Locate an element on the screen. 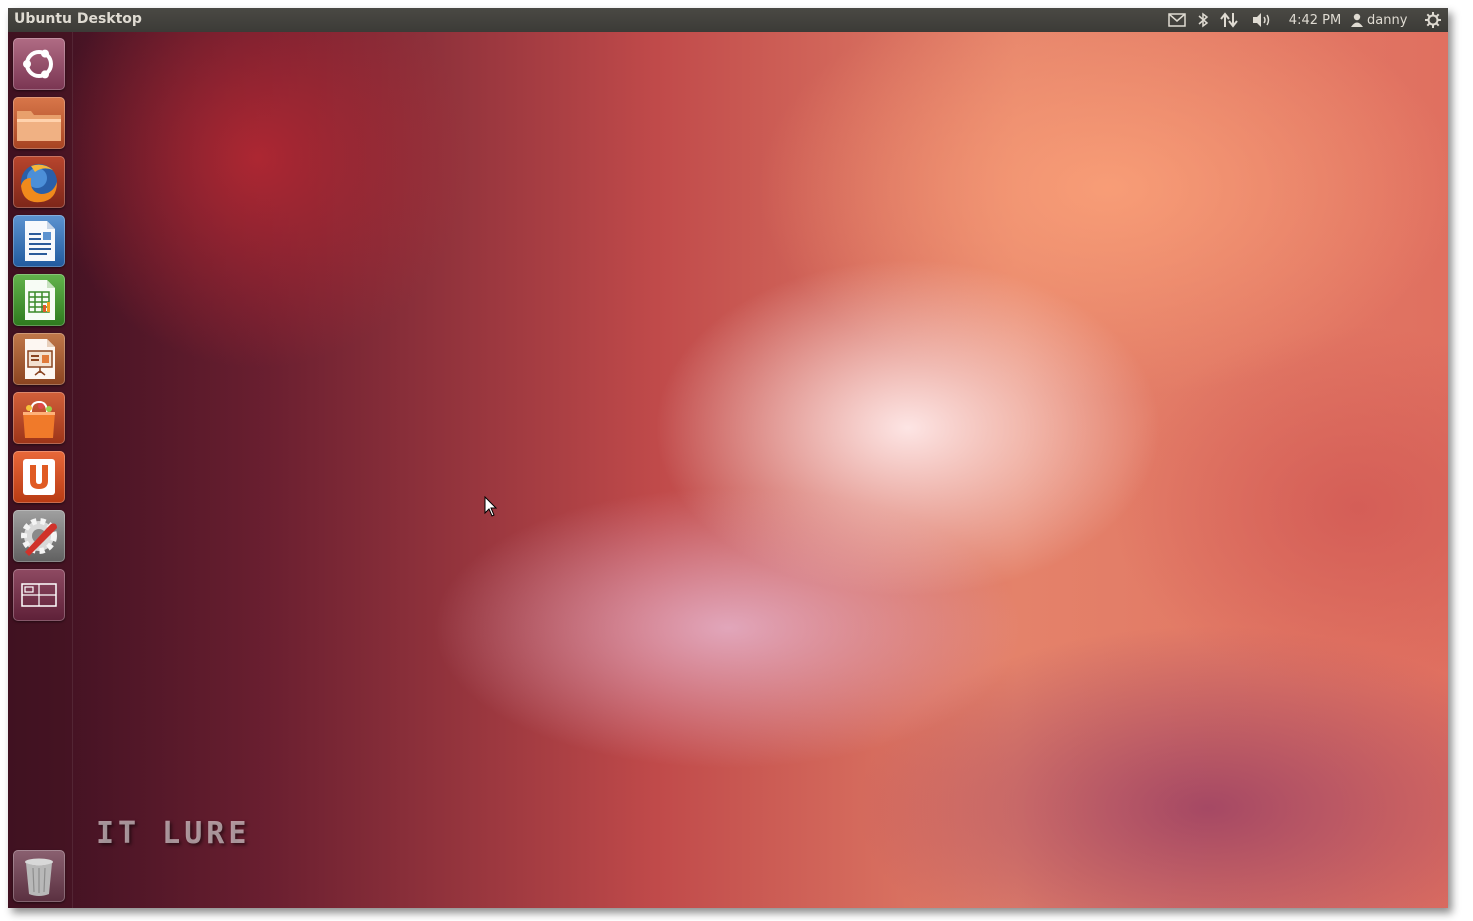 The height and width of the screenshot is (921, 1473). shopping-bag-icon is located at coordinates (39, 419).